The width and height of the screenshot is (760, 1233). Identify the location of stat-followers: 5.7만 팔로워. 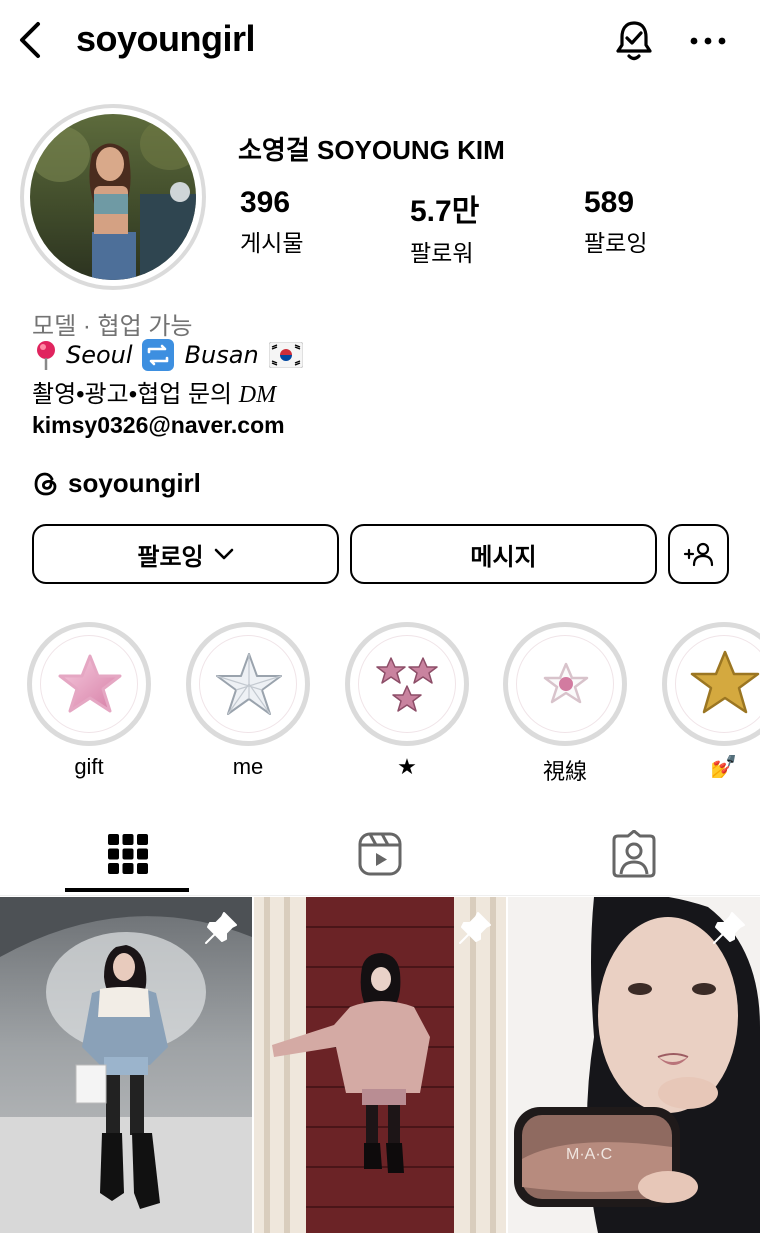
(444, 227).